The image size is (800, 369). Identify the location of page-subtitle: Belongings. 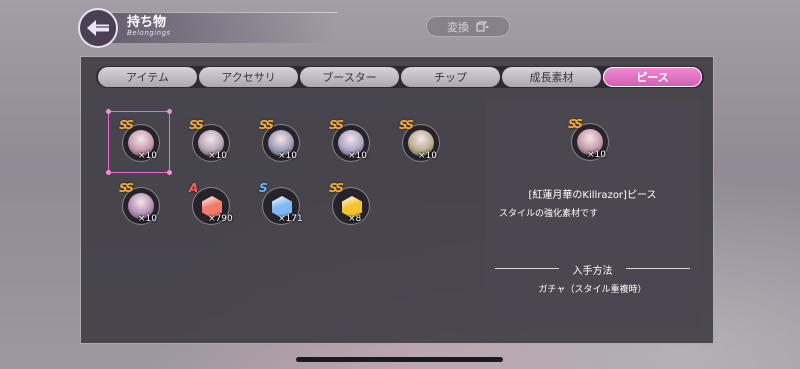
(149, 33).